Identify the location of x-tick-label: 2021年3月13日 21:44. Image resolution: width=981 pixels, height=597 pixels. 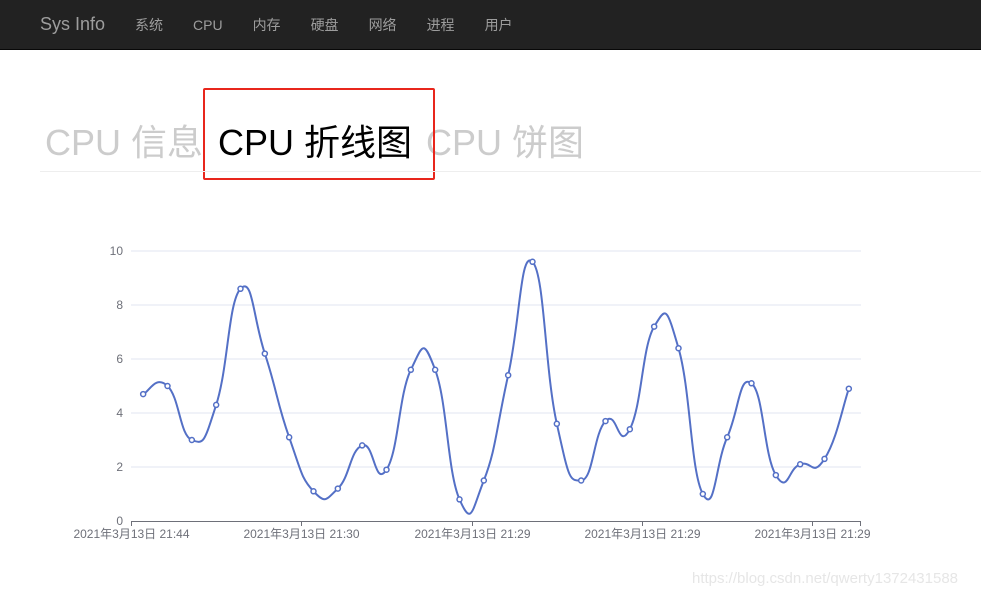
(131, 534).